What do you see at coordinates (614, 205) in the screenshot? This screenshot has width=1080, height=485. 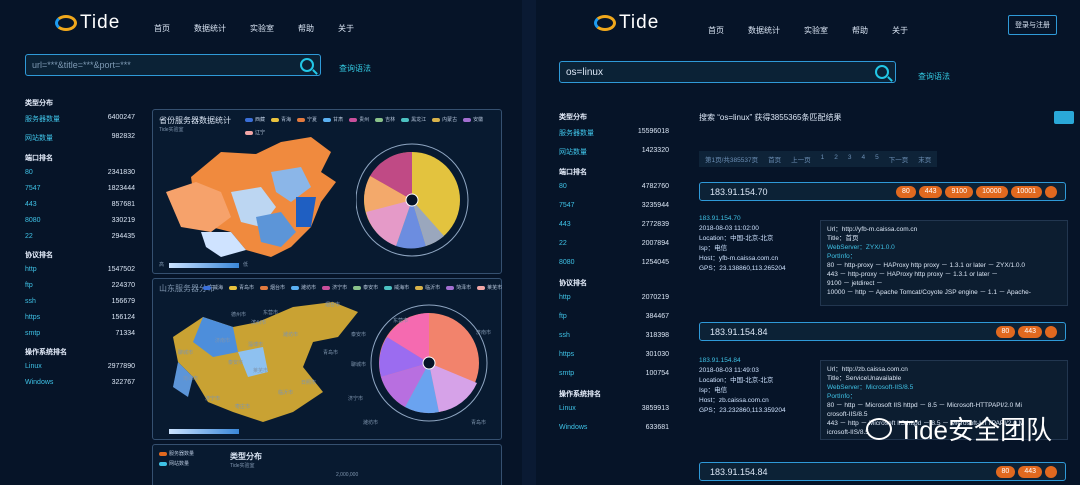 I see `stat-row: 7547 3235944` at bounding box center [614, 205].